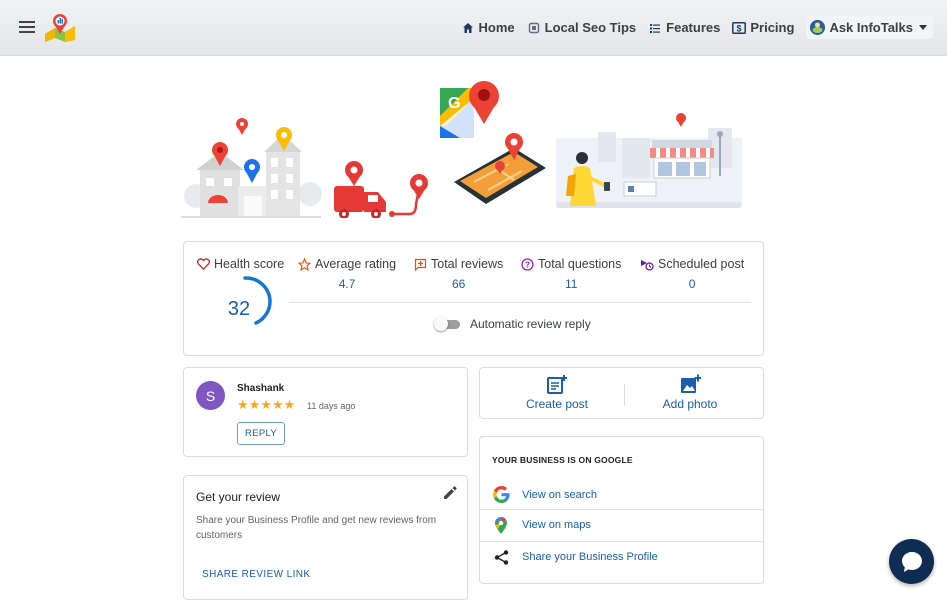 This screenshot has height=600, width=947. I want to click on nav-local-seo-tips: Local Seo Tips, so click(582, 27).